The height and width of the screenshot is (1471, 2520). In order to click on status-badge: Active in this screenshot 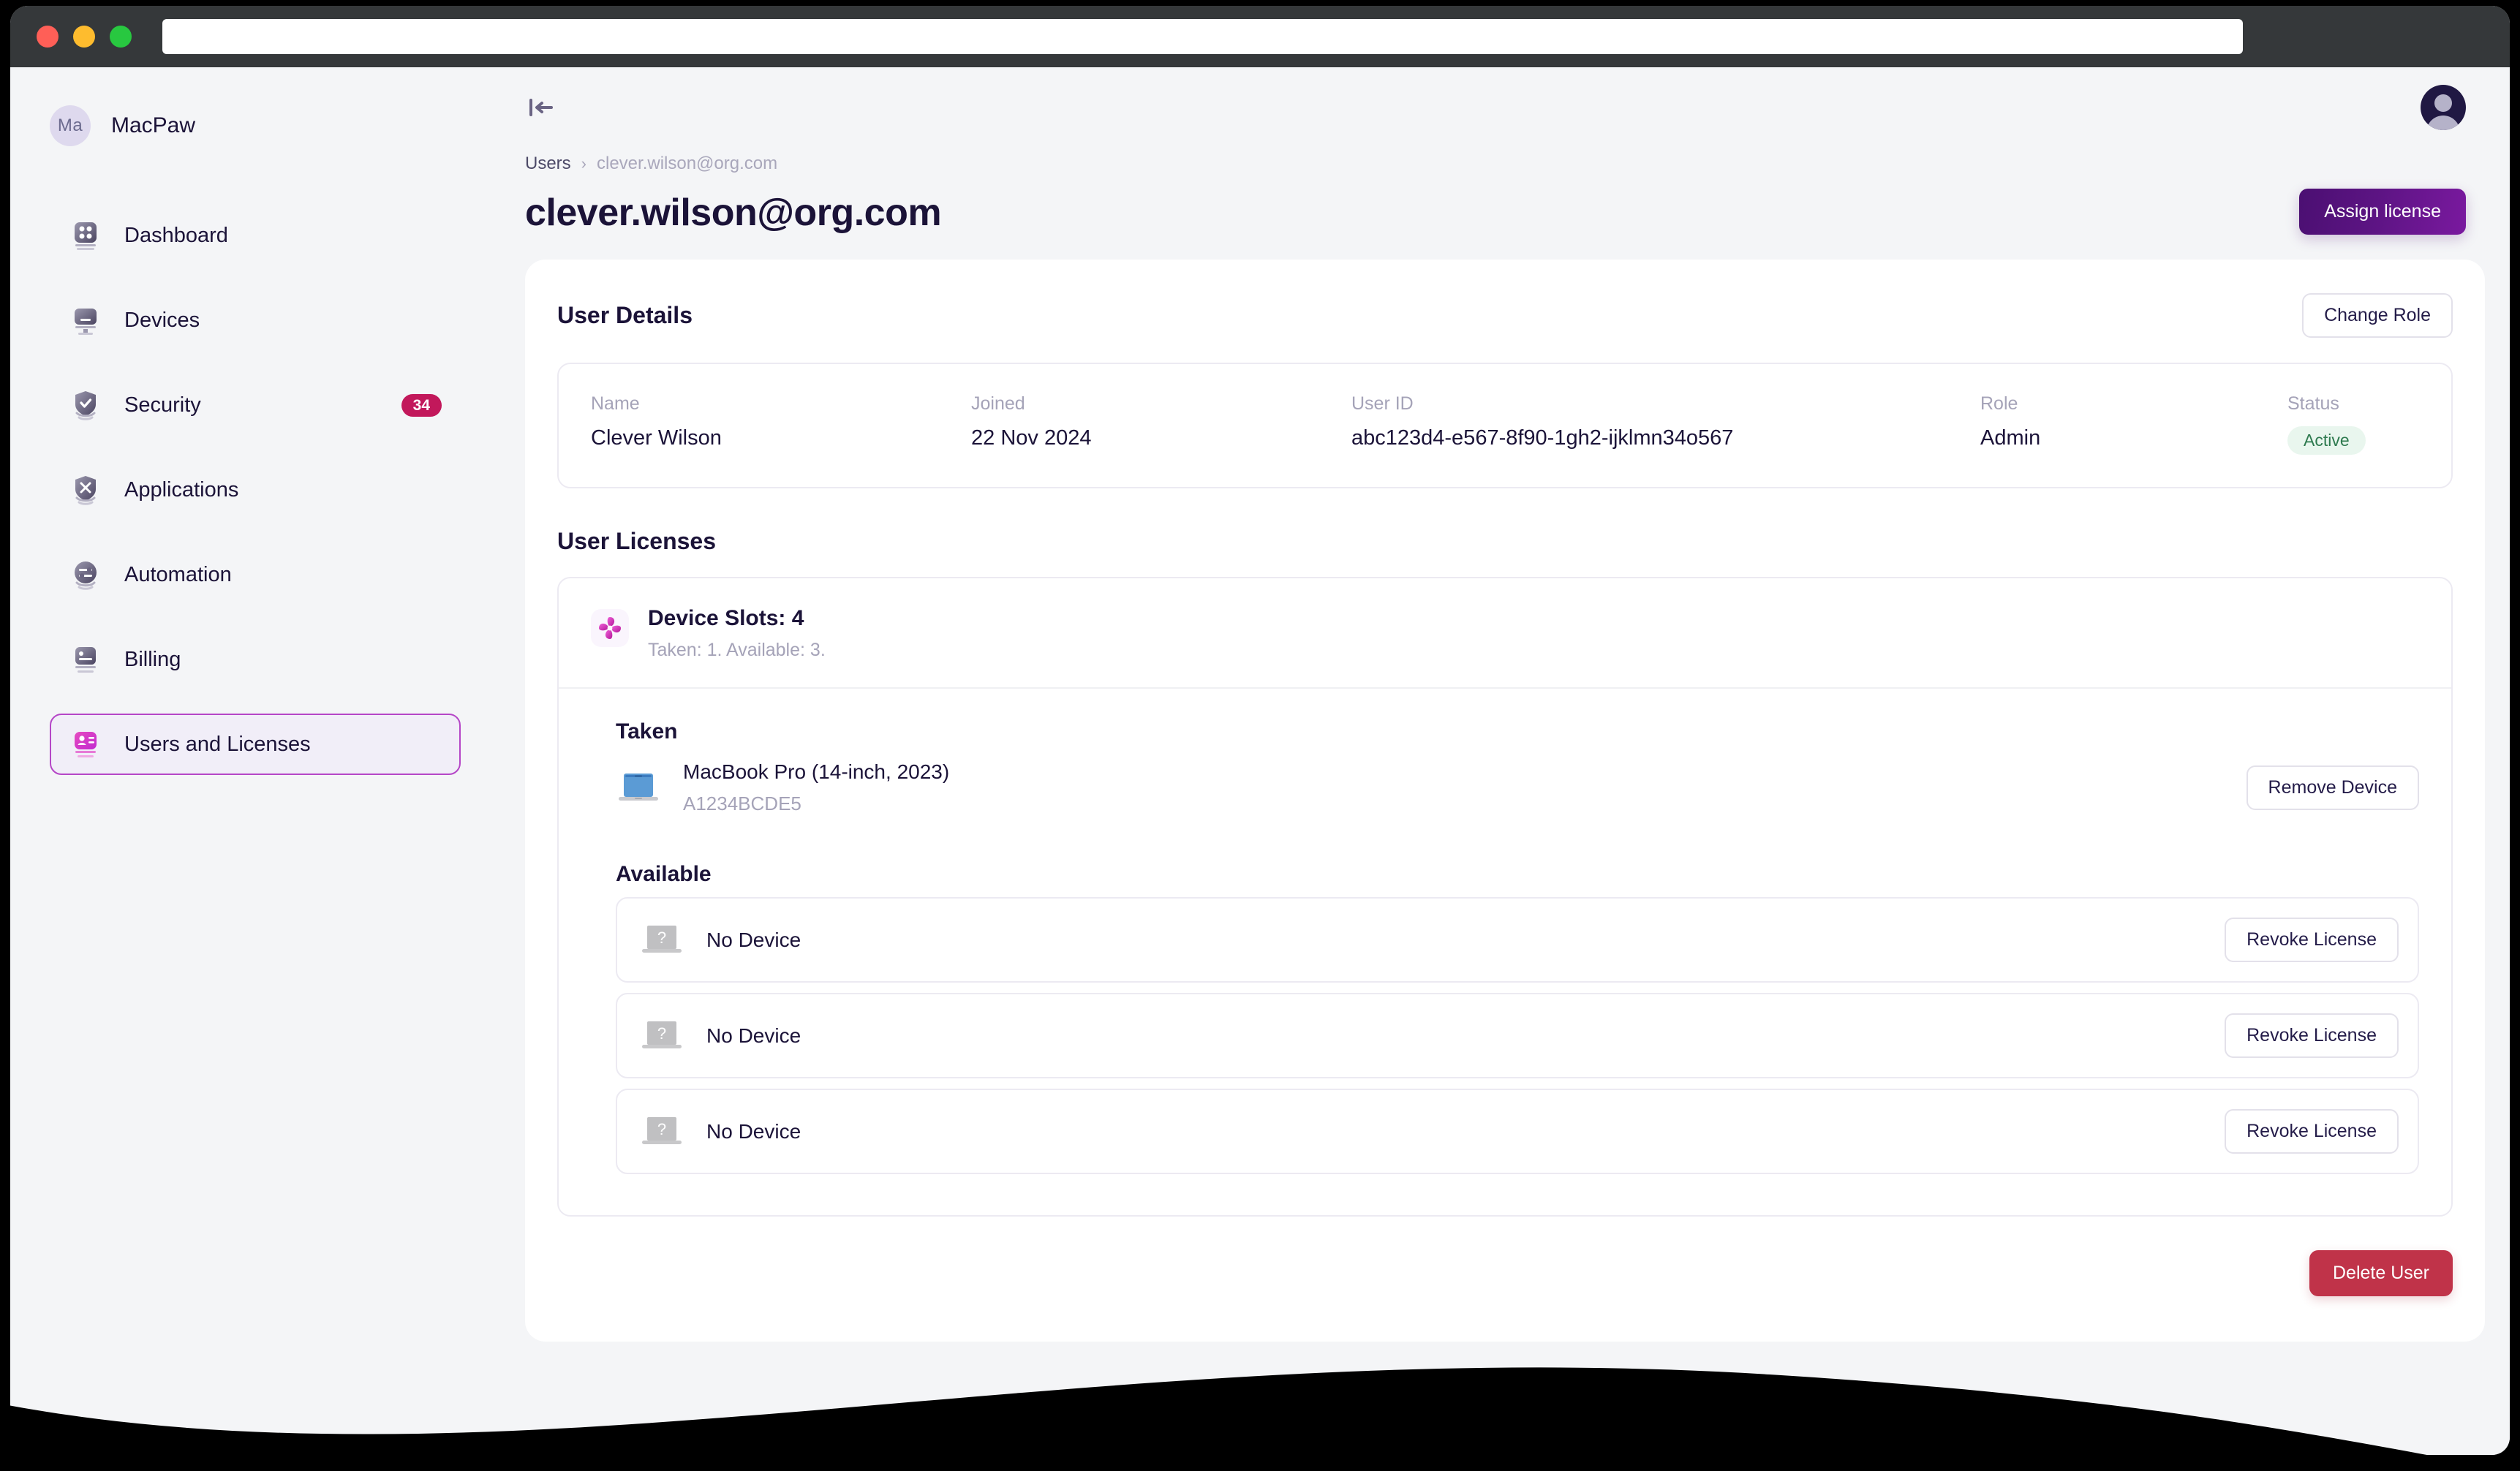, I will do `click(2326, 440)`.